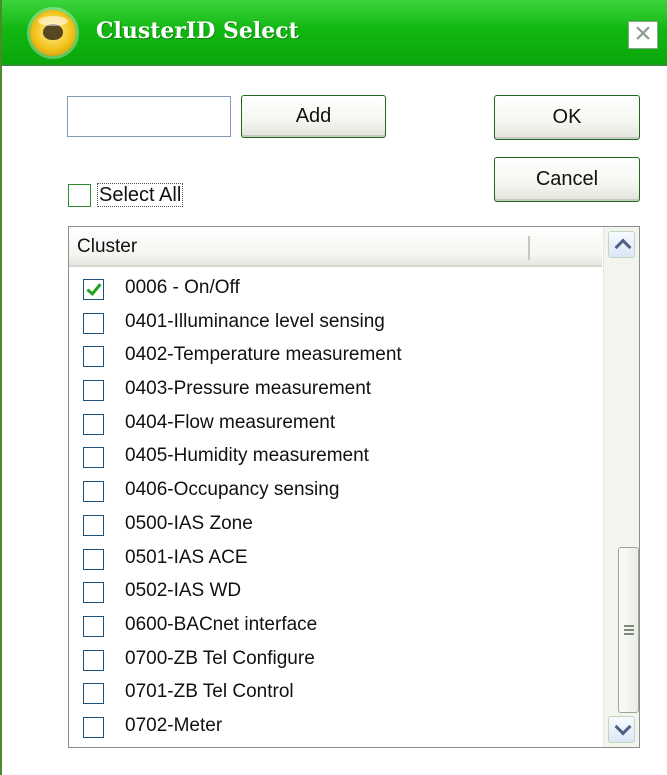 The height and width of the screenshot is (775, 667). I want to click on list-item-label: 0701-ZB Tel Control, so click(209, 692).